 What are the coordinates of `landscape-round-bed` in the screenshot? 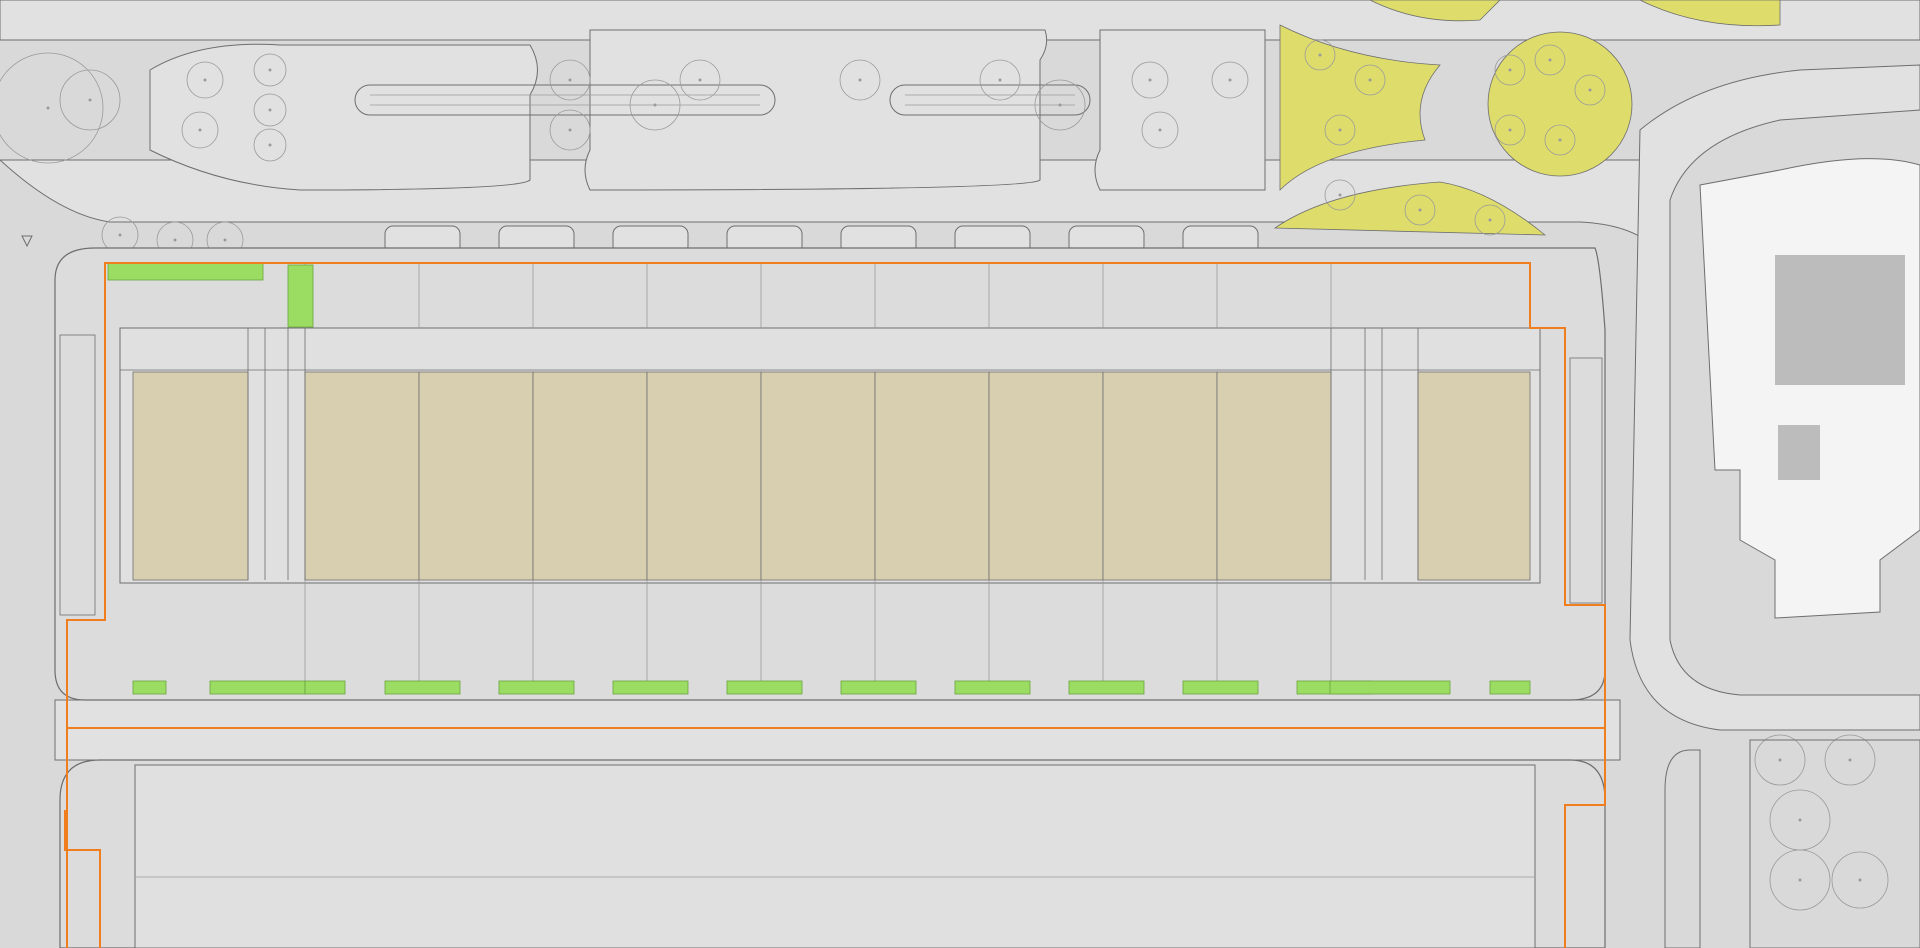 It's located at (1560, 104).